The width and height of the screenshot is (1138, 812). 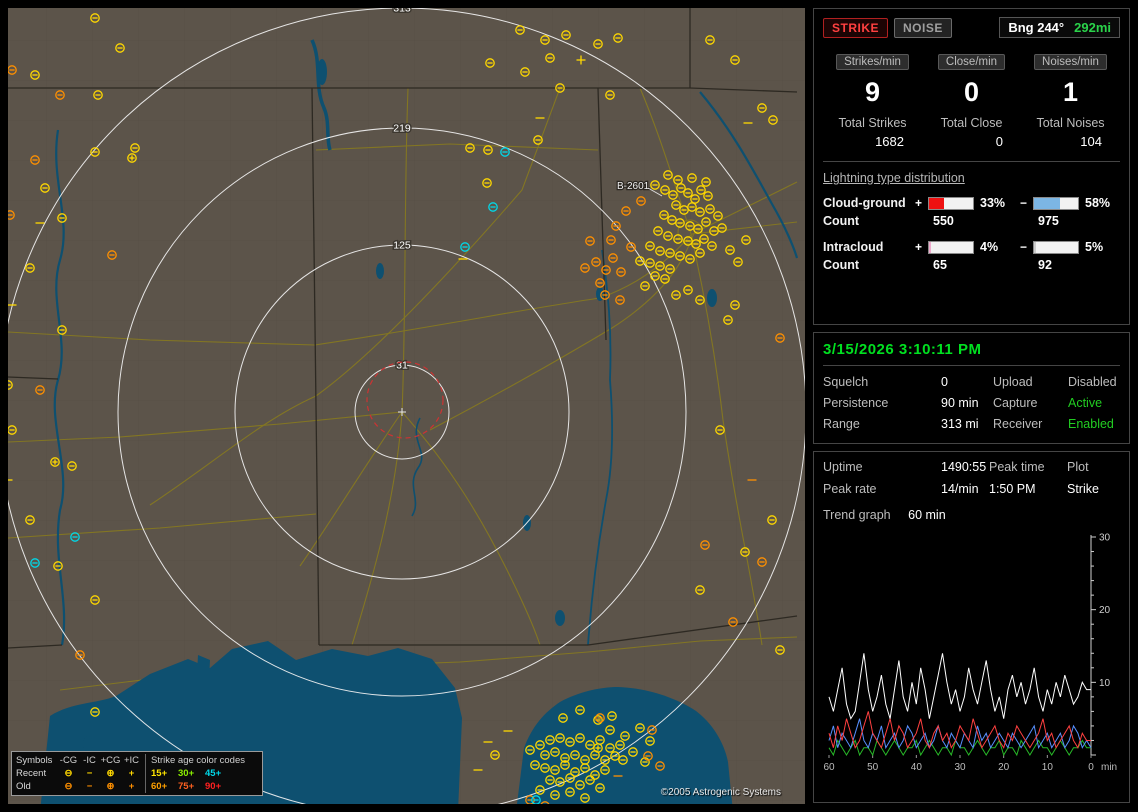 What do you see at coordinates (110, 786) in the screenshot?
I see `cg-positive-old-icon: ⊕` at bounding box center [110, 786].